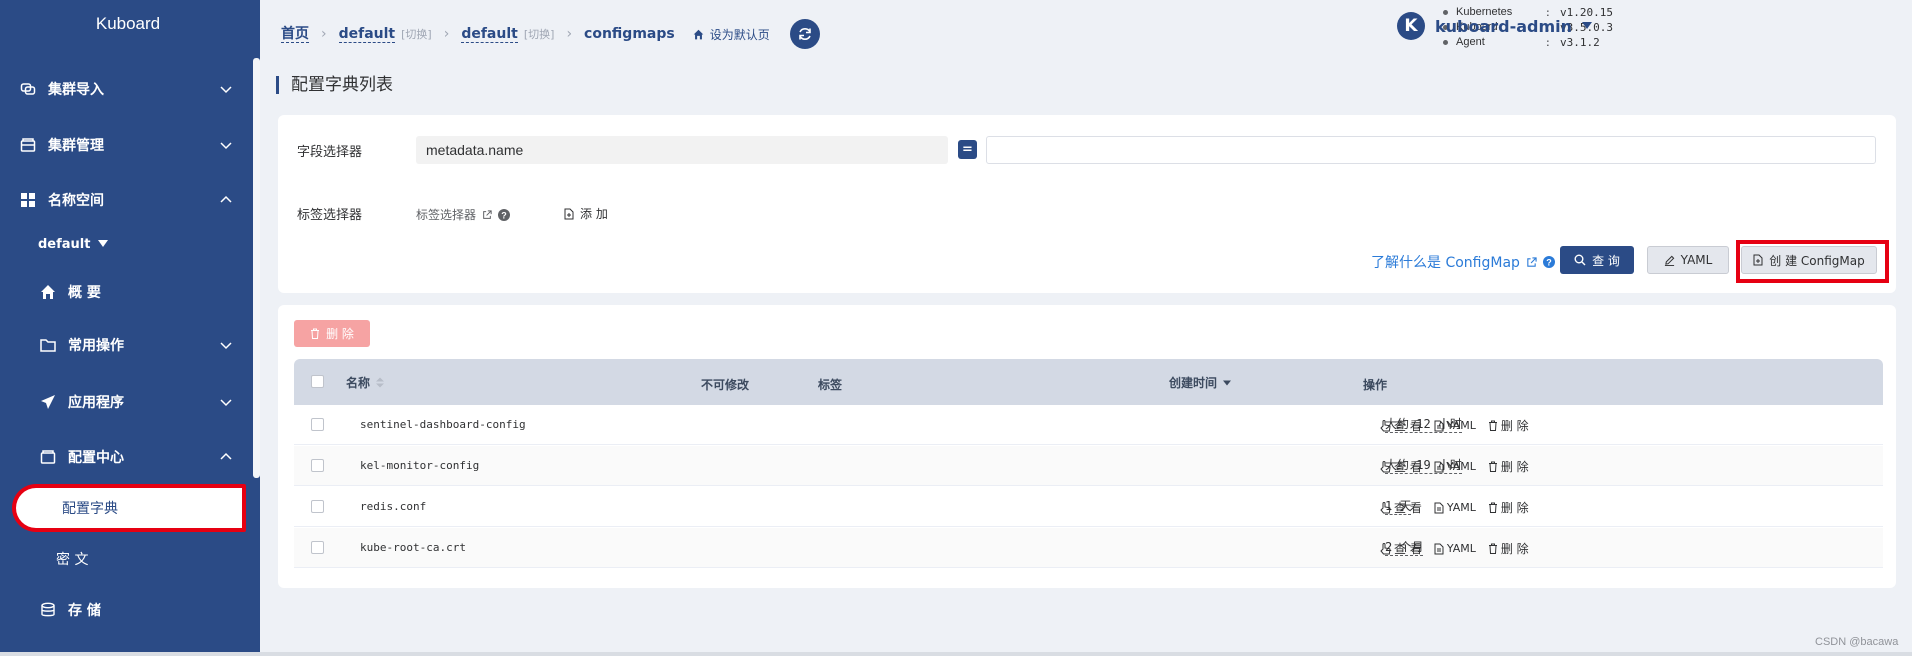  Describe the element at coordinates (393, 506) in the screenshot. I see `configmap-name-link: redis.conf` at that location.